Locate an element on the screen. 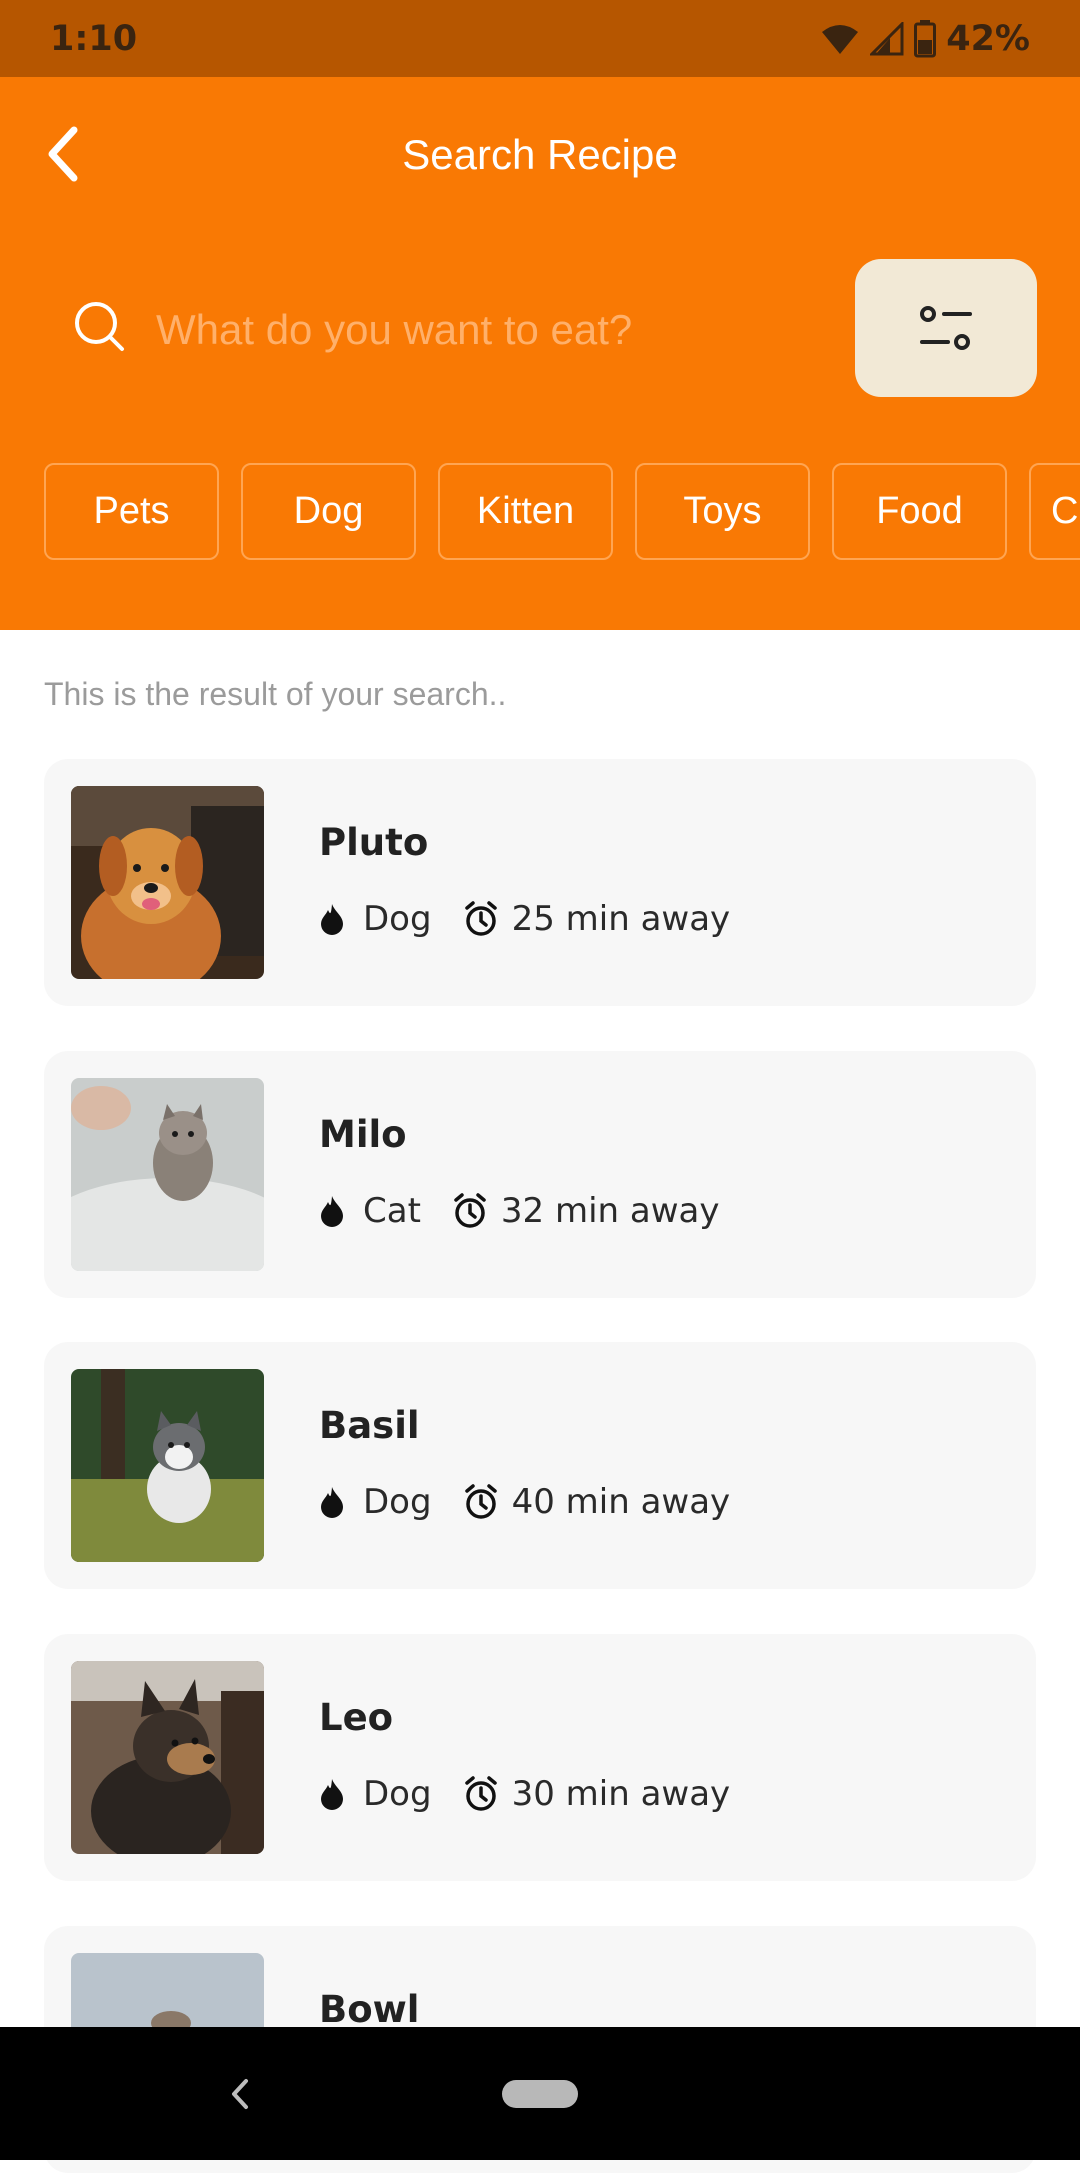 Image resolution: width=1080 pixels, height=2173 pixels. page-title: Search Recipe is located at coordinates (540, 154).